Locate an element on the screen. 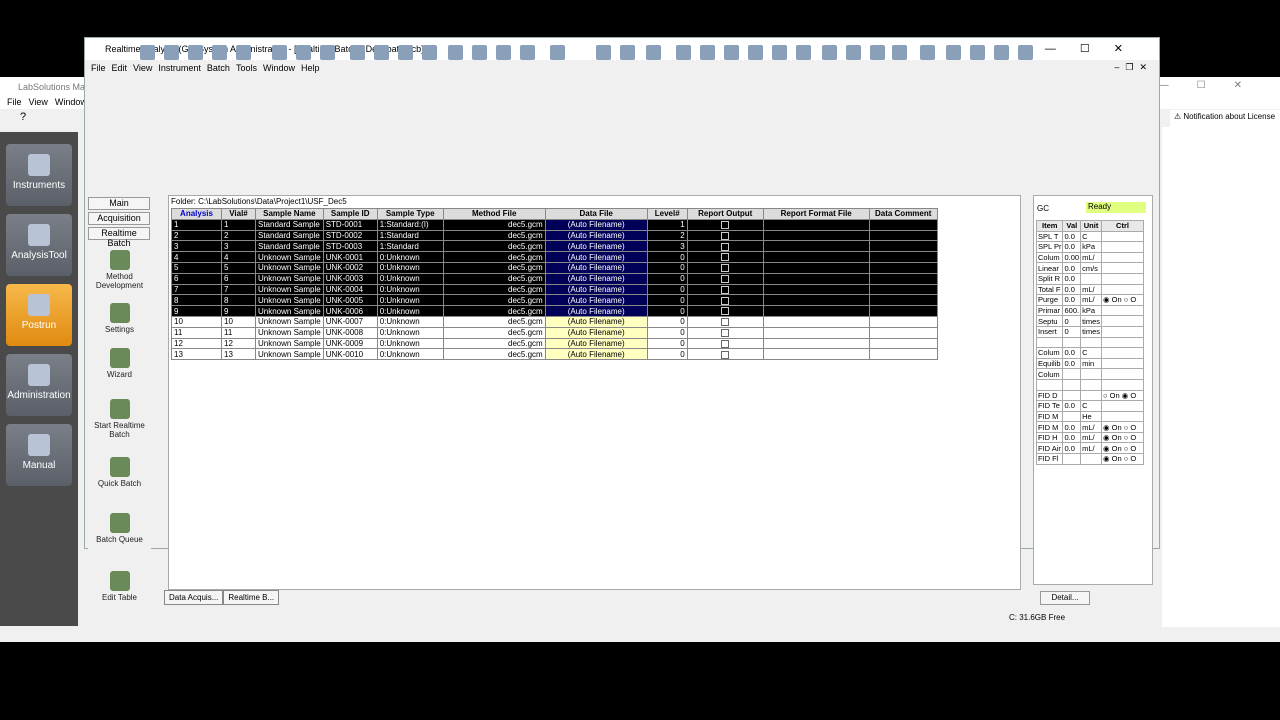 This screenshot has height=720, width=1280. toolbar-button-21-icon is located at coordinates (683, 52).